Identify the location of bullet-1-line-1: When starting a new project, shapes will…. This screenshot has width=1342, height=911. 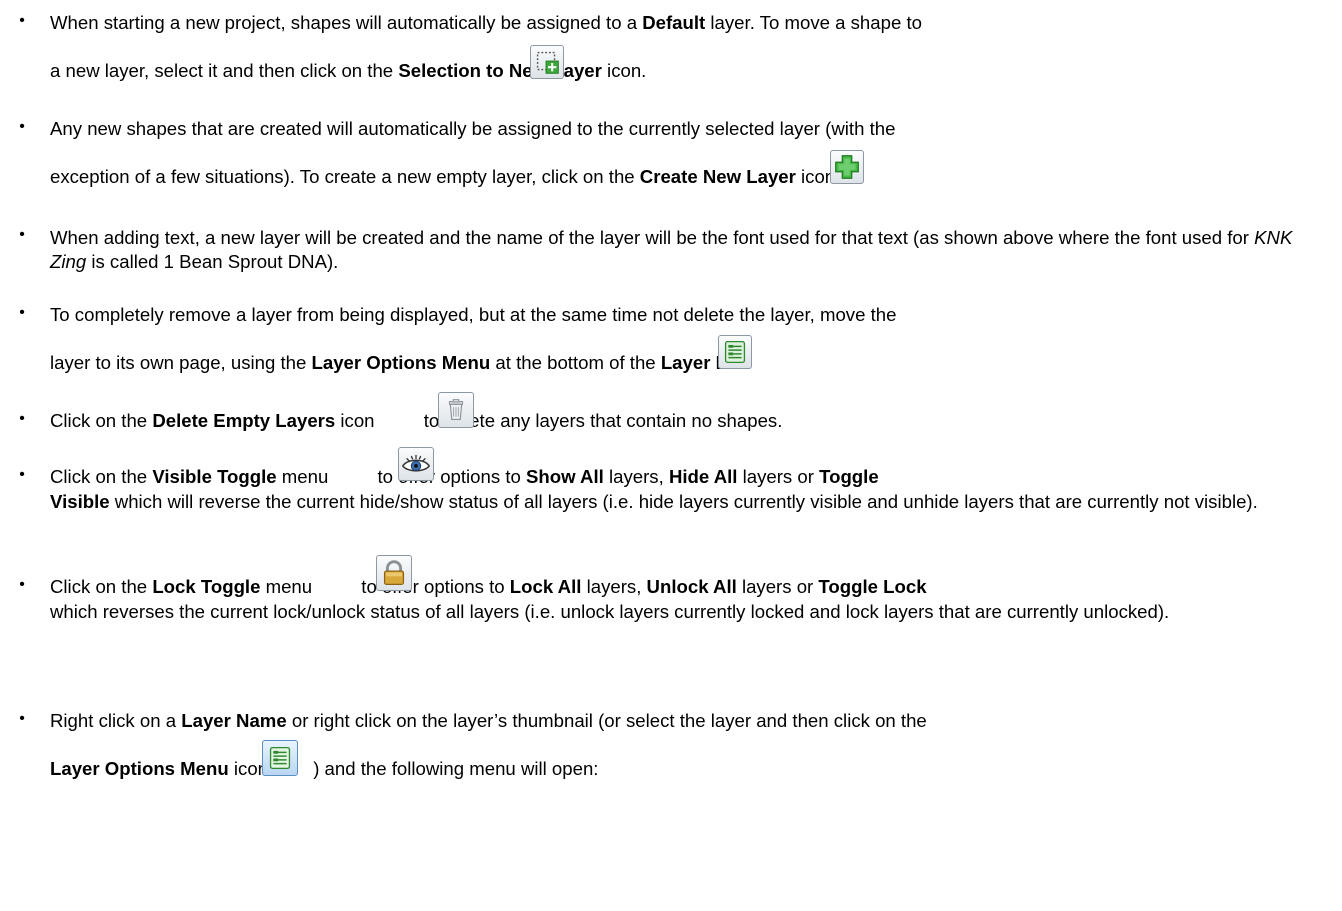
(486, 22).